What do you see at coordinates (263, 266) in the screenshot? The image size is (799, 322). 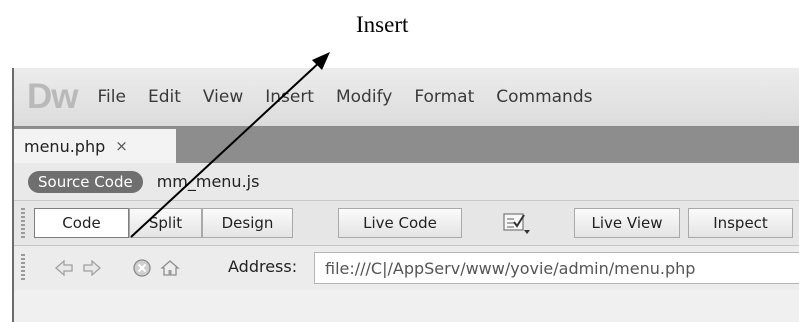 I see `address-label: Address:` at bounding box center [263, 266].